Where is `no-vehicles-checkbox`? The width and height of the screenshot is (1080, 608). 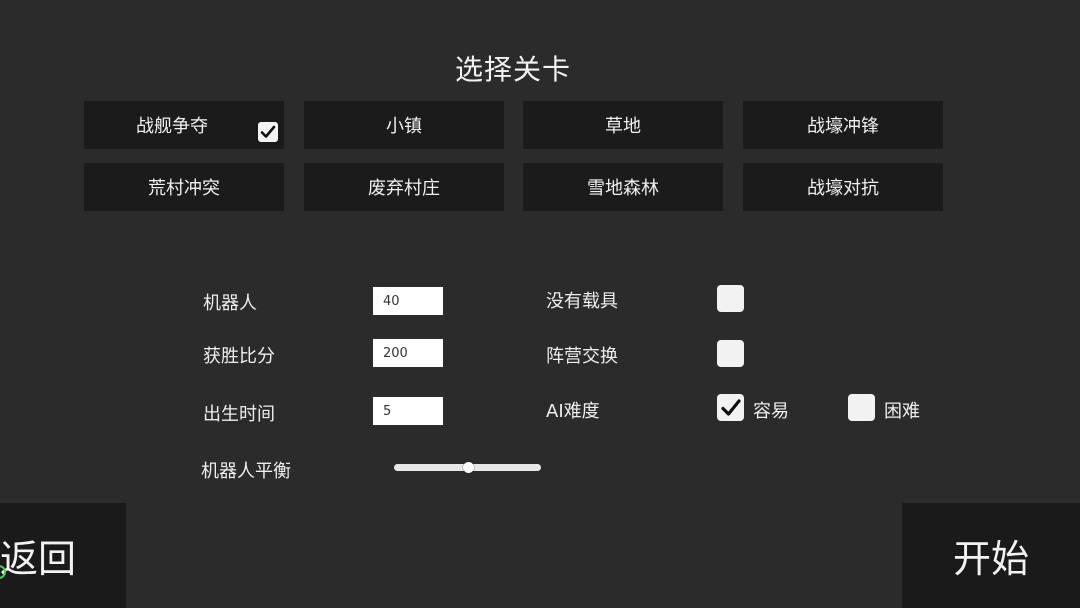
no-vehicles-checkbox is located at coordinates (730, 298).